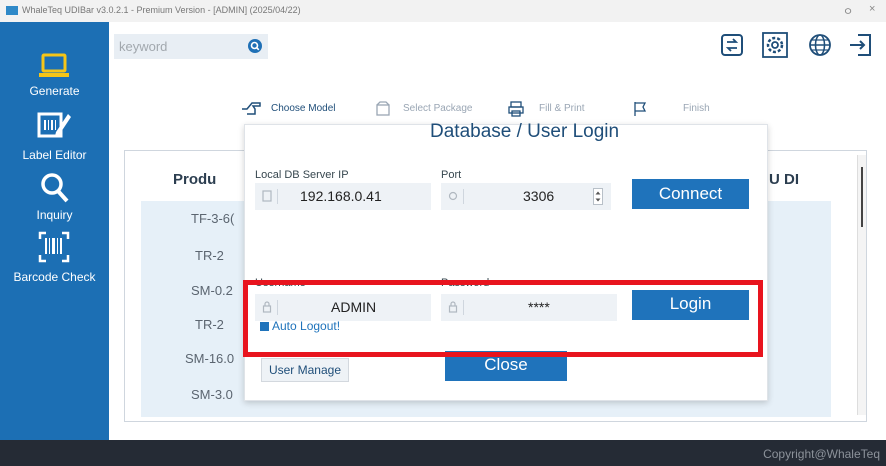  I want to click on data-transfer-icon, so click(732, 45).